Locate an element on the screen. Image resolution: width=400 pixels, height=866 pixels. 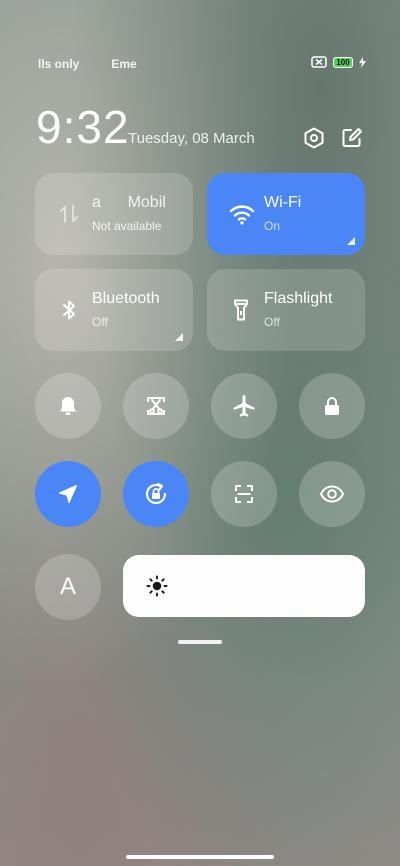
mobile-data-icon is located at coordinates (69, 214).